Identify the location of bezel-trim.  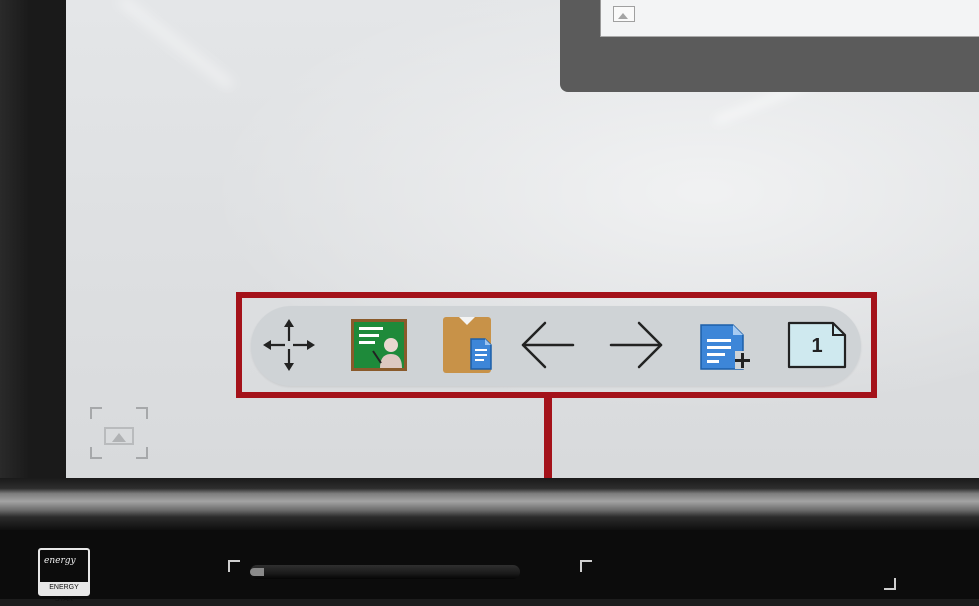
(489, 504).